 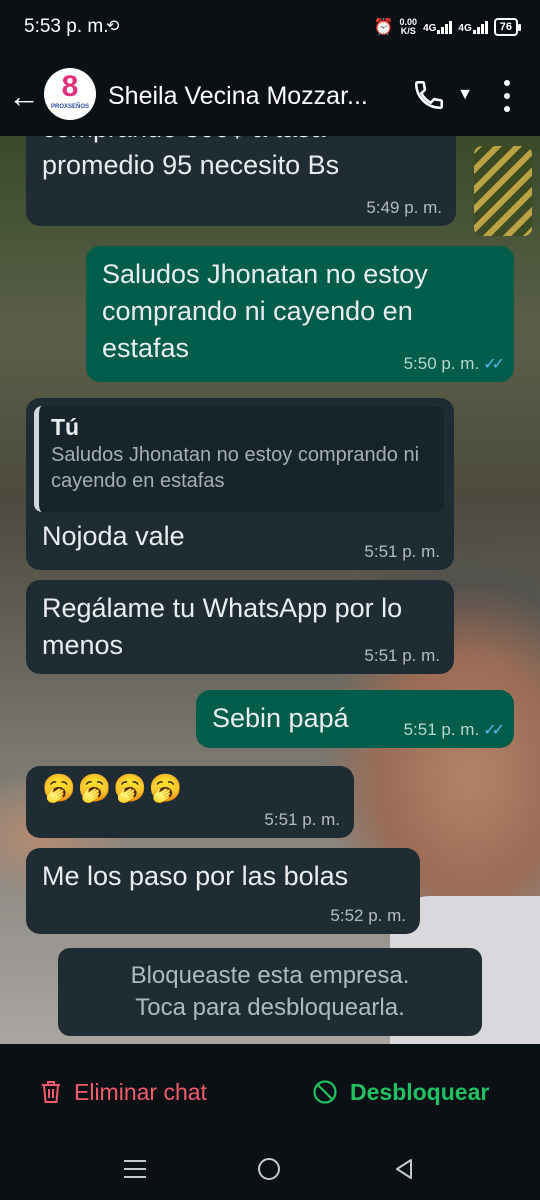 I want to click on back-arrow-icon: ←, so click(x=26, y=96).